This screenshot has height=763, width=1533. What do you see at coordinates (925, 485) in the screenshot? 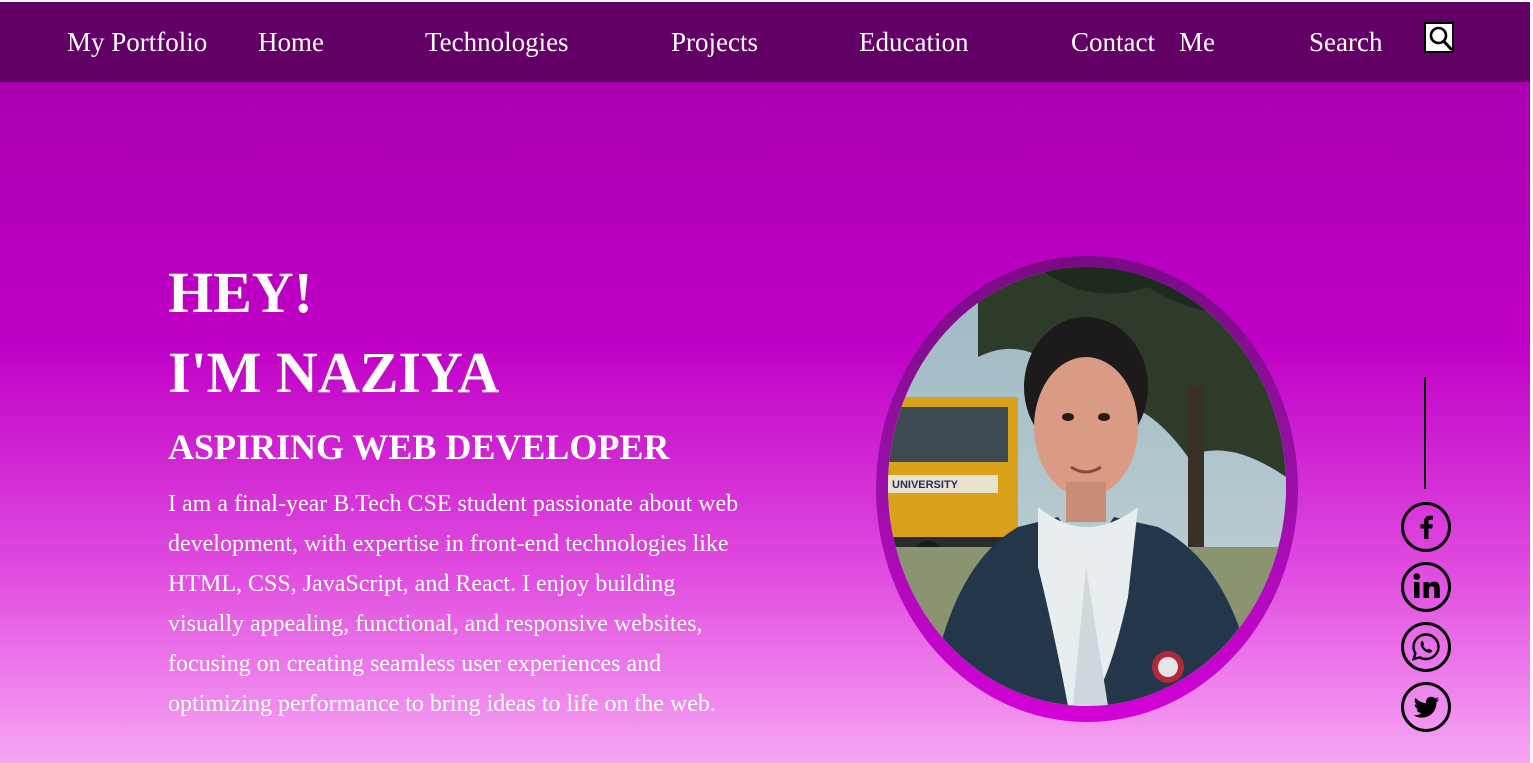
I see `bus-sign: UNIVERSITY` at bounding box center [925, 485].